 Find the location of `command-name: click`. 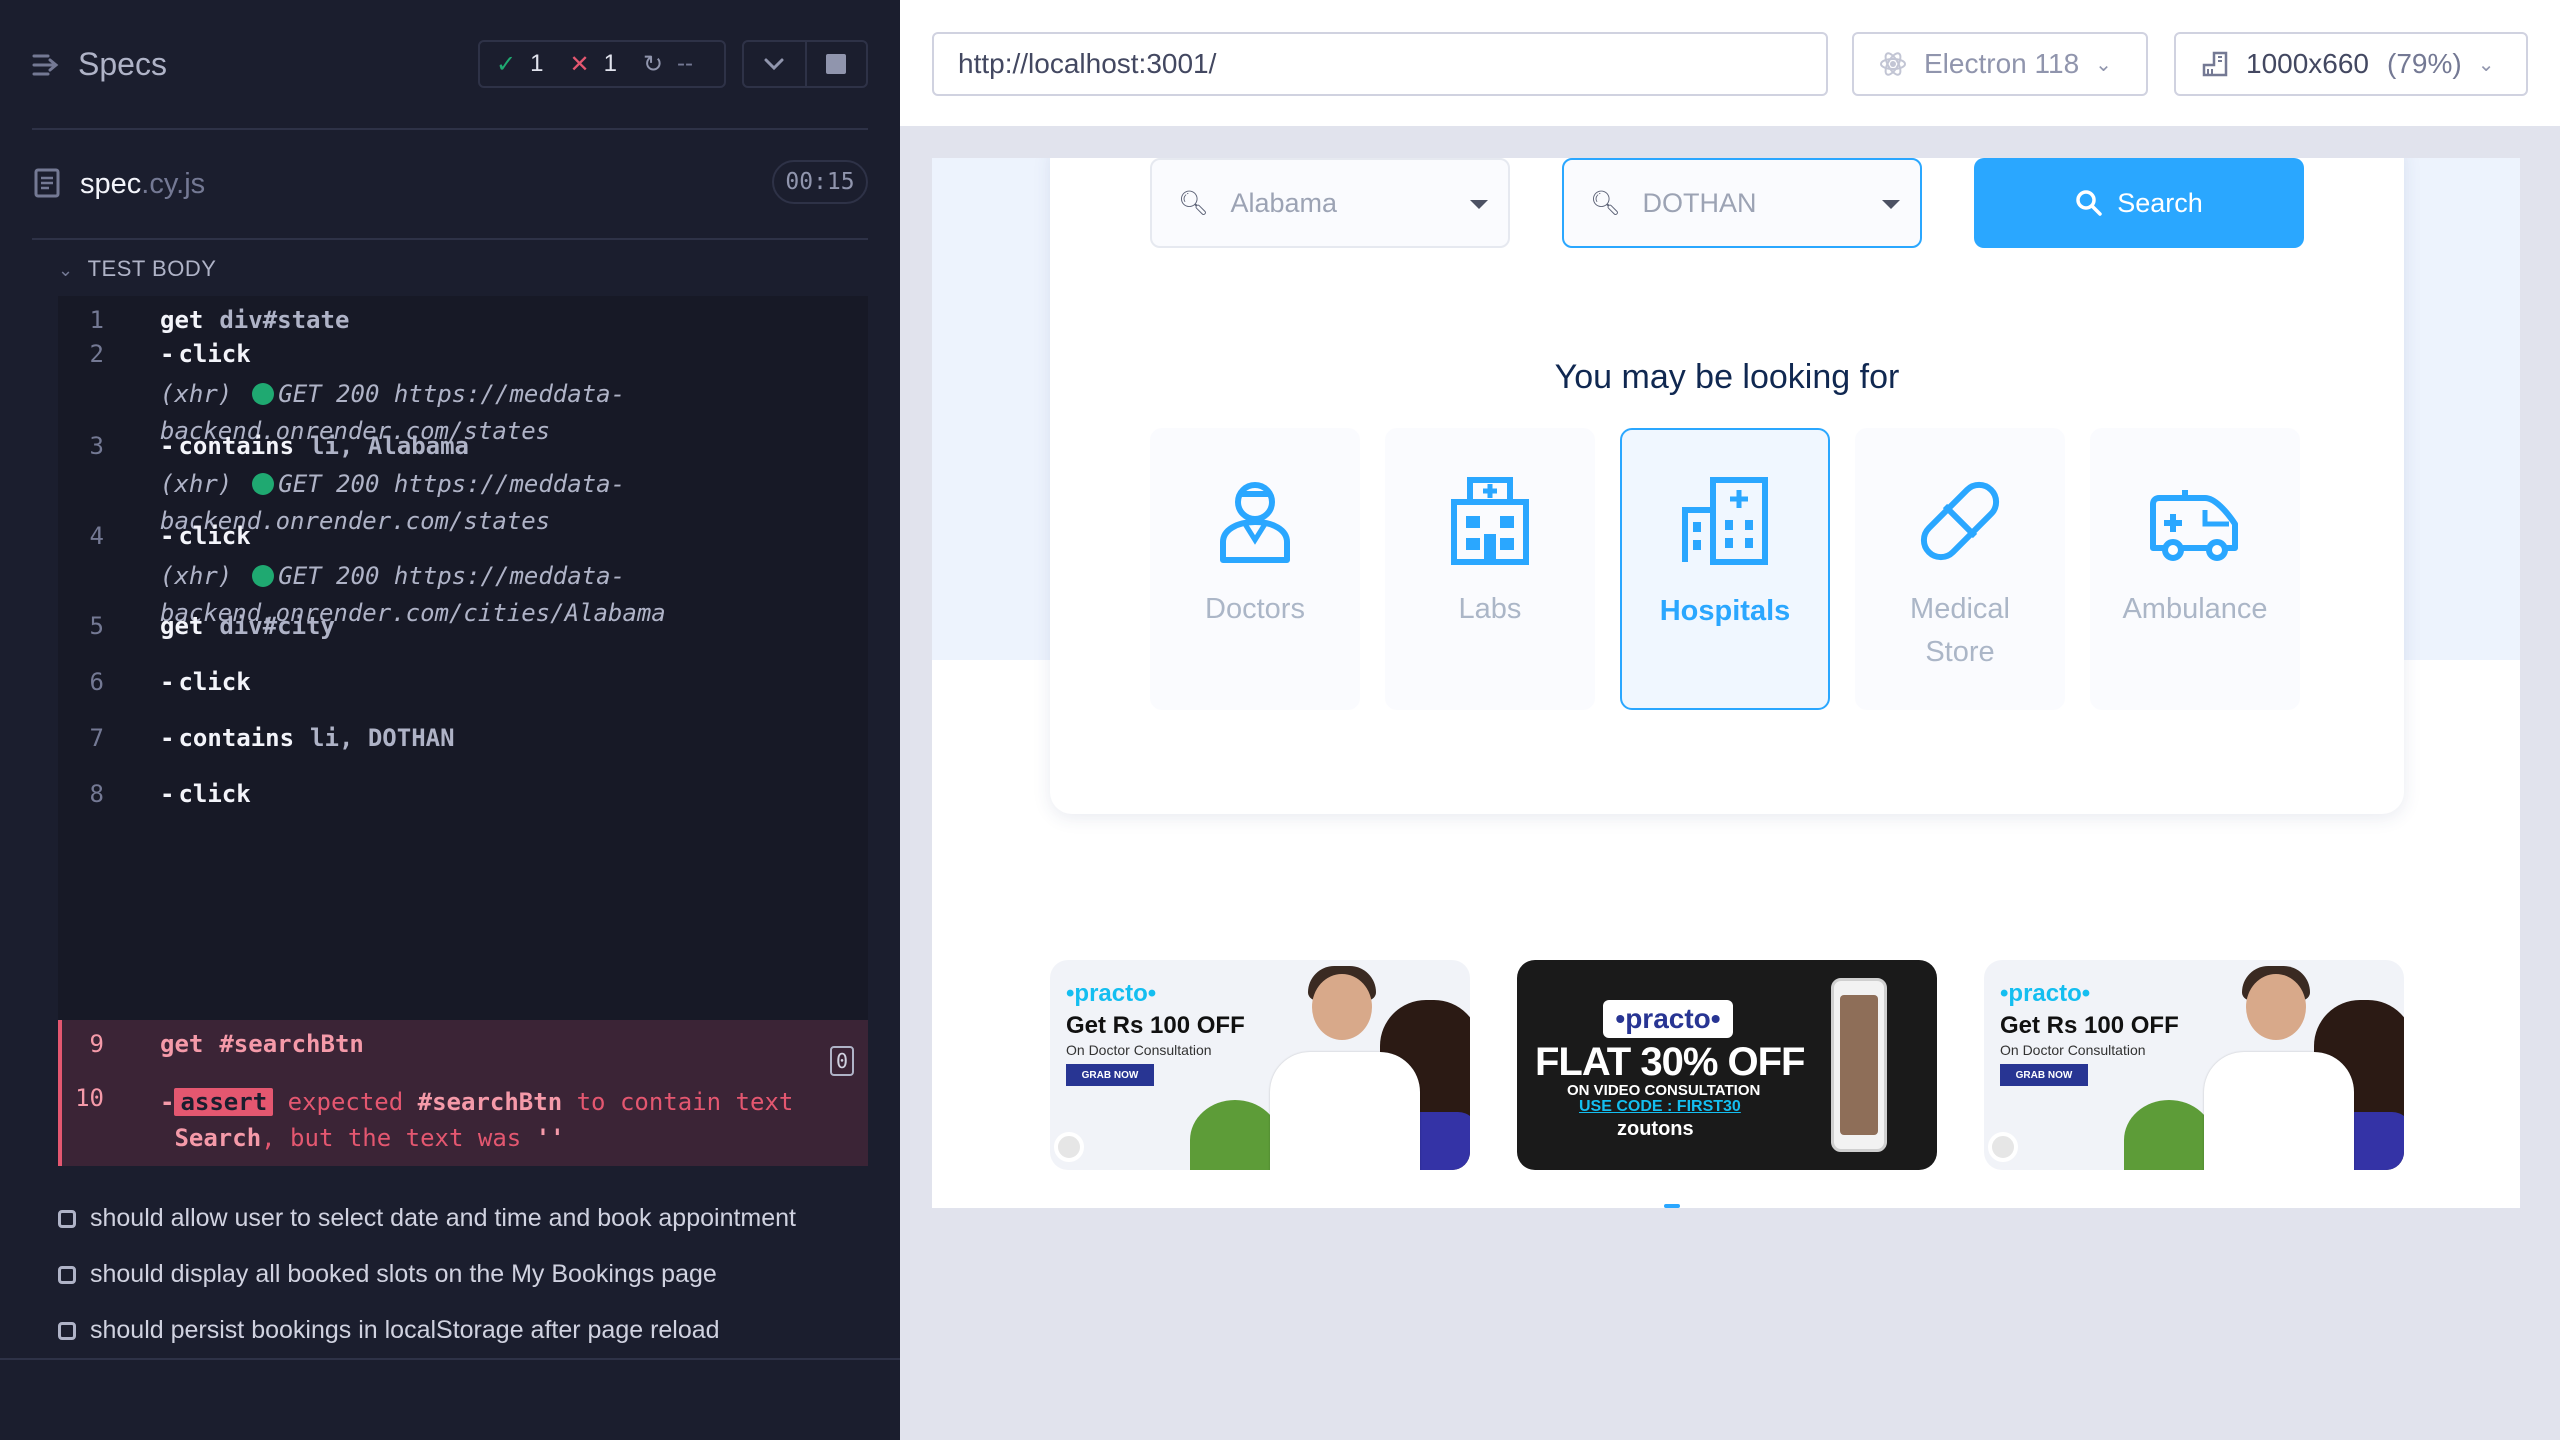

command-name: click is located at coordinates (205, 682).